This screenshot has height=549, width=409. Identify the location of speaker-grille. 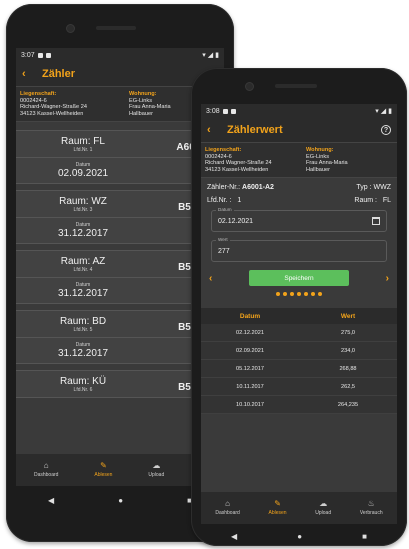
(116, 28).